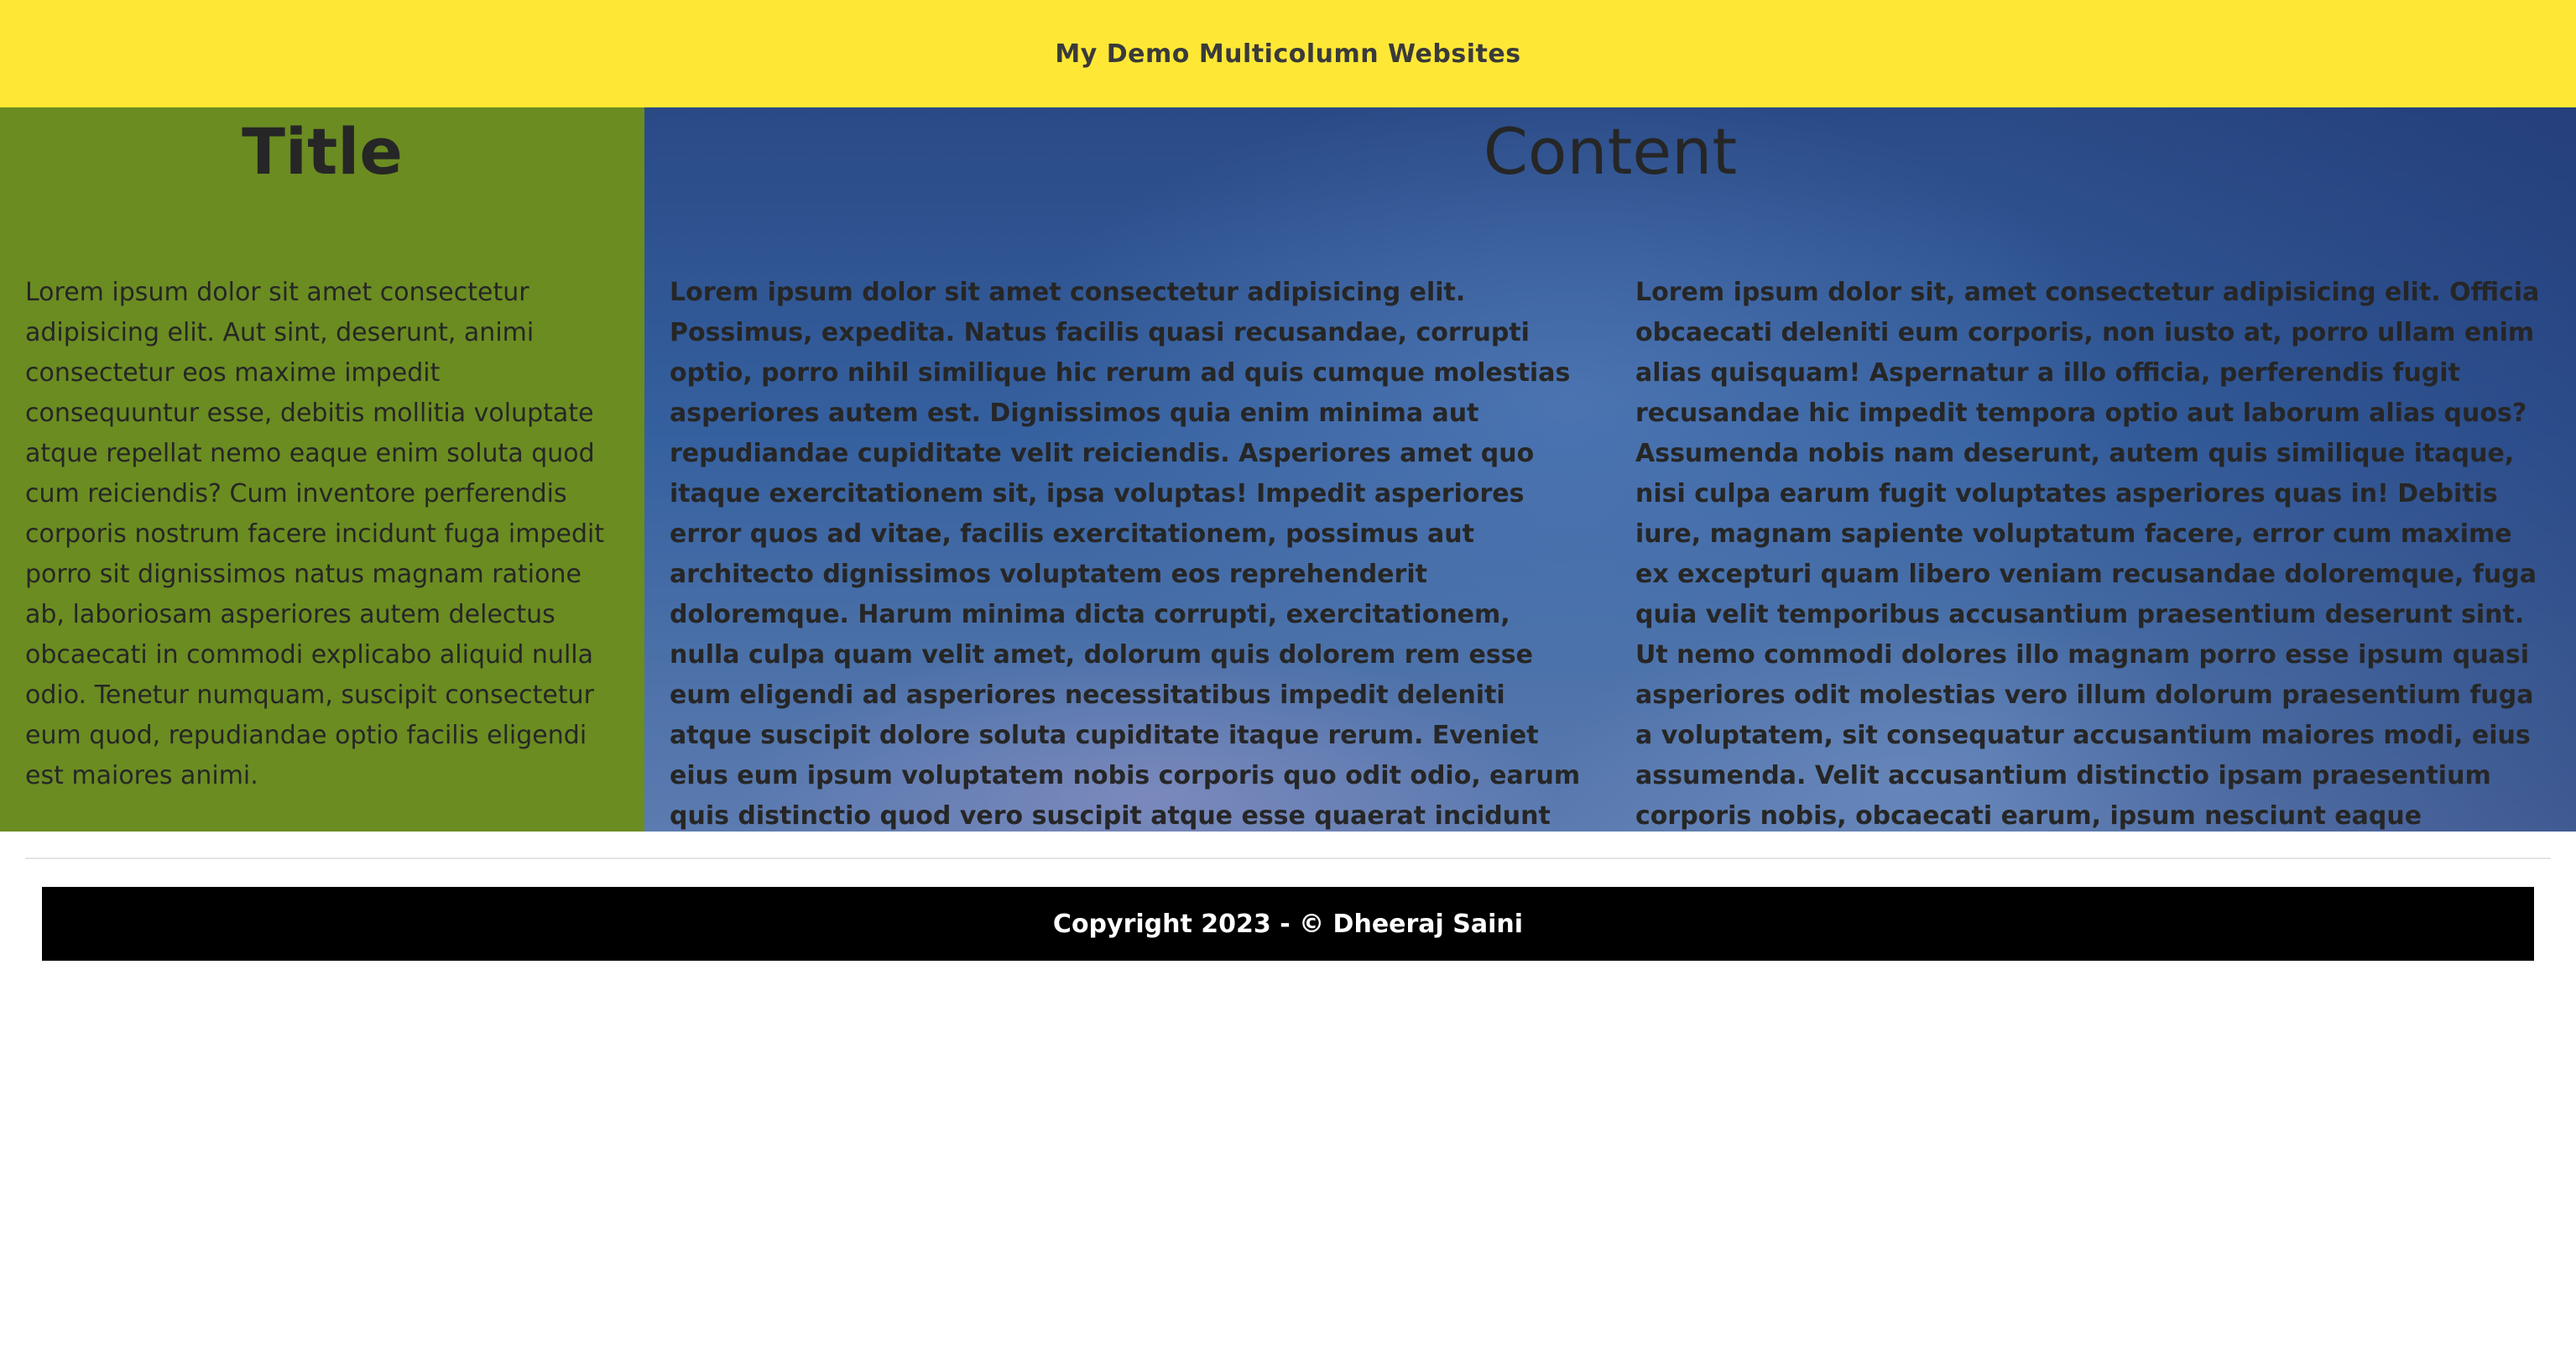  I want to click on site-header: My Demo Multicolumn Websites, so click(1288, 53).